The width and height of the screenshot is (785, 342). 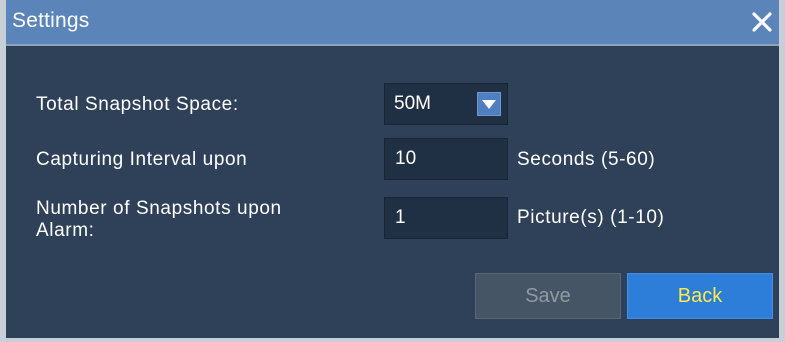 What do you see at coordinates (412, 103) in the screenshot?
I see `total-space-value: 50M` at bounding box center [412, 103].